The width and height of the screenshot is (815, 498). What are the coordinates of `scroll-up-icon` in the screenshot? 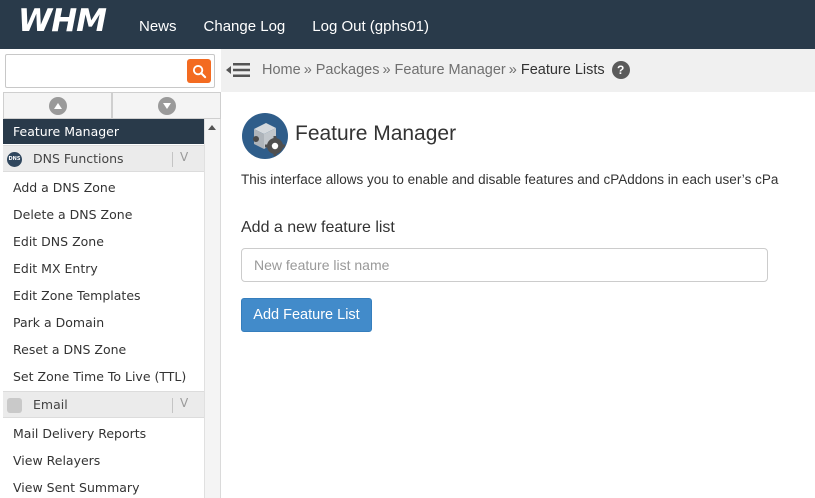 It's located at (212, 127).